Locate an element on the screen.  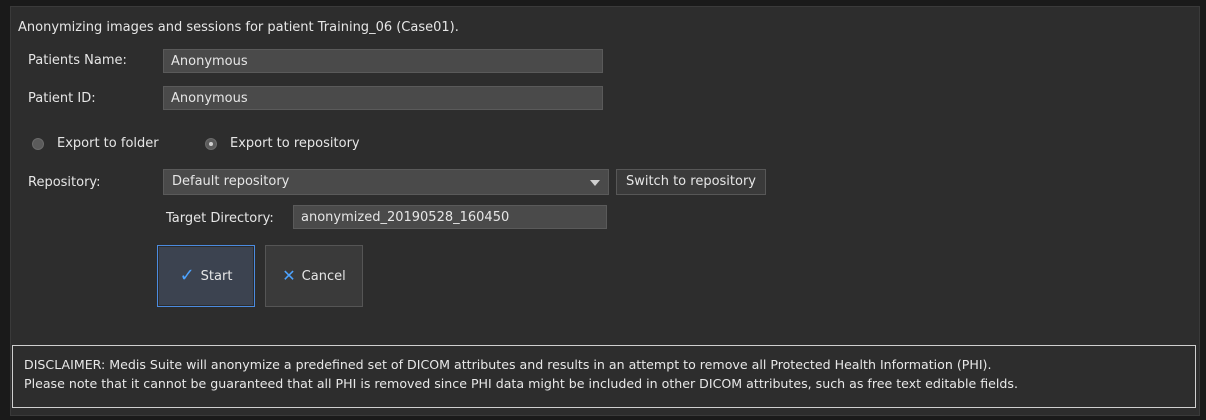
radio-unselected-icon is located at coordinates (38, 144).